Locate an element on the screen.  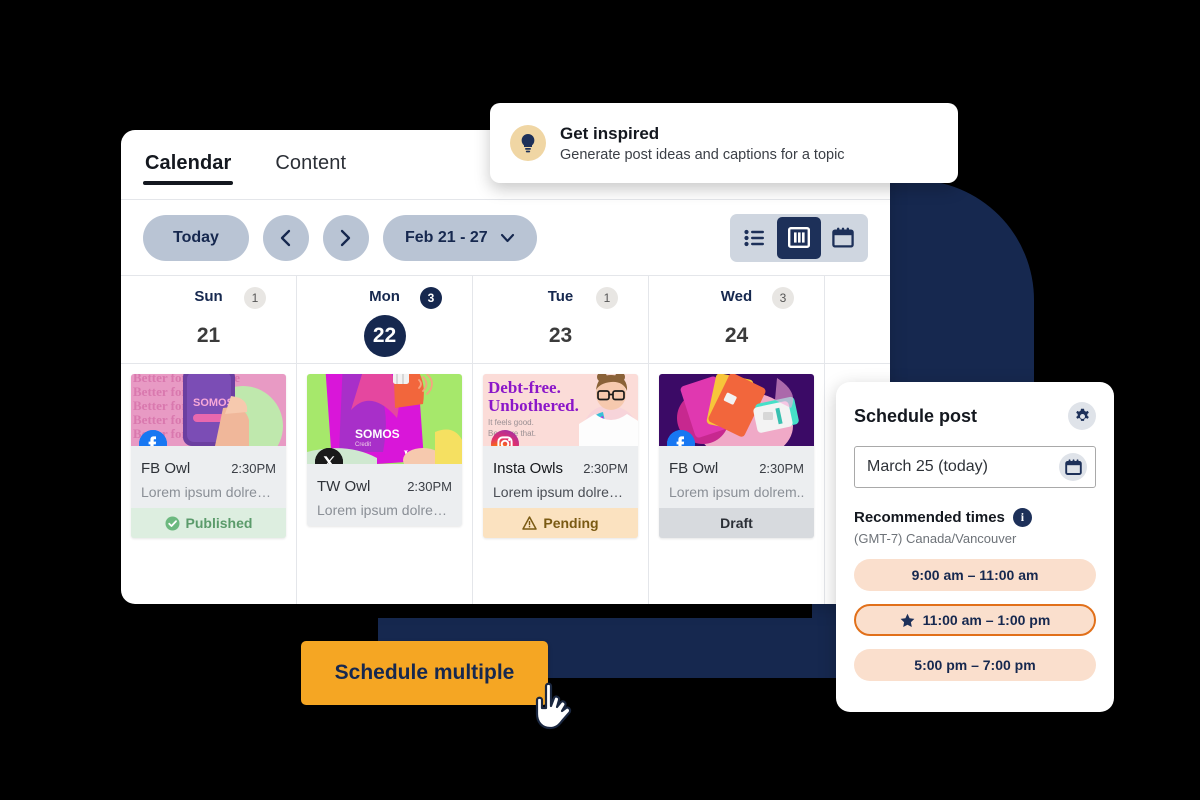
warning-triangle-icon is located at coordinates (530, 523).